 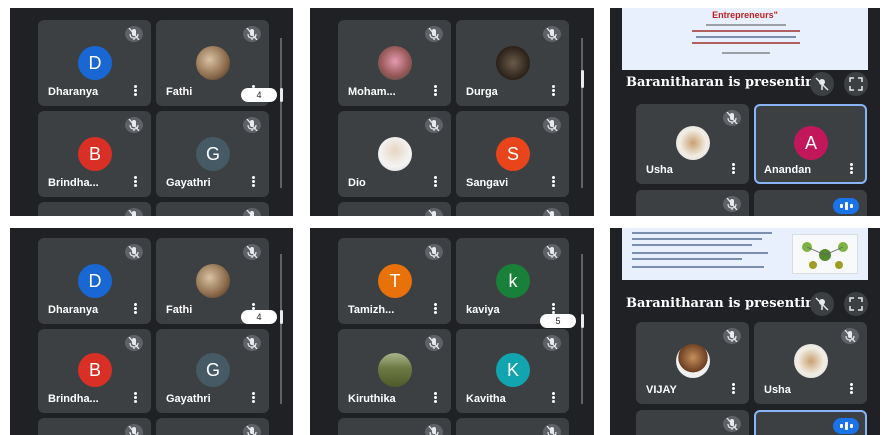 I want to click on avatar: K, so click(x=513, y=370).